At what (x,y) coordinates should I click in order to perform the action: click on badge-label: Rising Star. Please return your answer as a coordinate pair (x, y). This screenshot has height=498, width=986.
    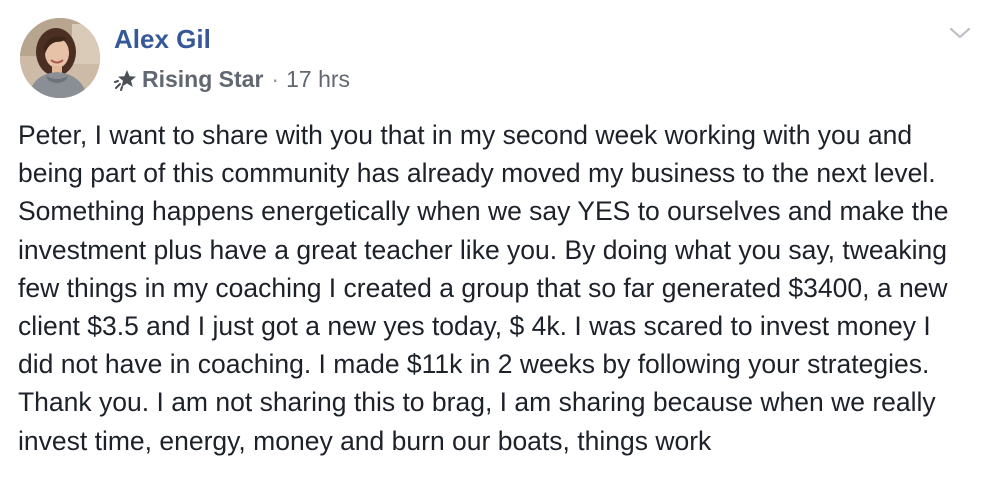
    Looking at the image, I should click on (202, 79).